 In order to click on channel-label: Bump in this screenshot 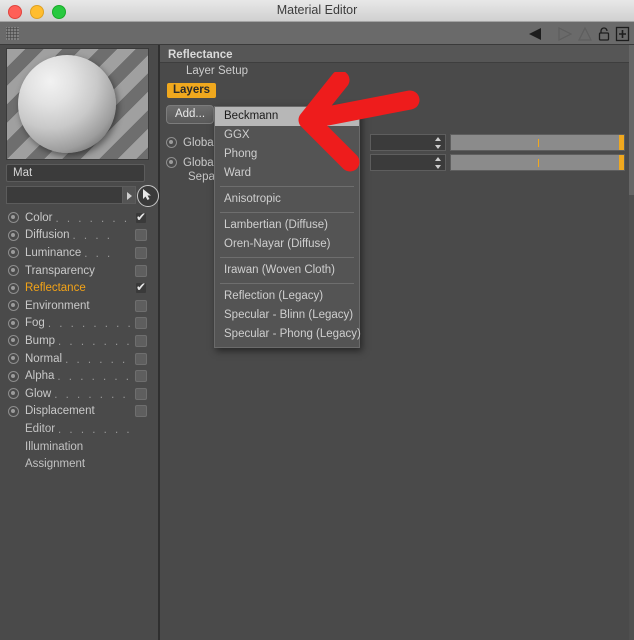, I will do `click(40, 340)`.